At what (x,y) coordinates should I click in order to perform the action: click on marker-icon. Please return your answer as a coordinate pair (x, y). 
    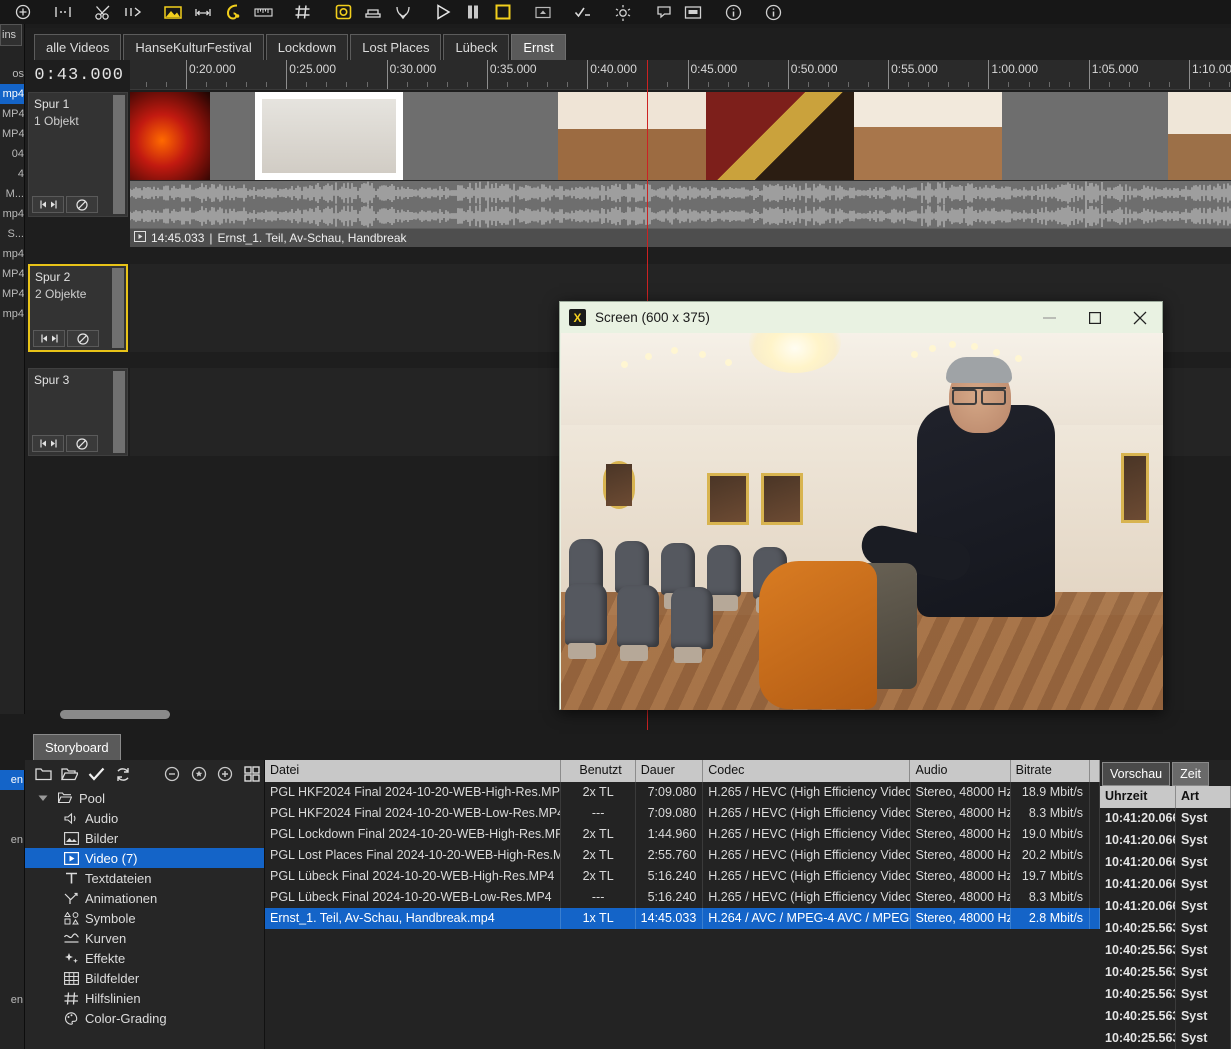
    Looking at the image, I should click on (343, 12).